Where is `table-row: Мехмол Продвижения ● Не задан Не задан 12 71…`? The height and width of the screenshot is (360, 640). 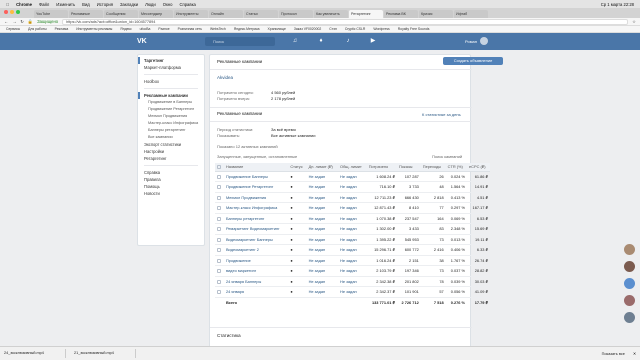
table-row: Мехмол Продвижения ● Не задан Не задан 12 71… is located at coordinates (352, 197).